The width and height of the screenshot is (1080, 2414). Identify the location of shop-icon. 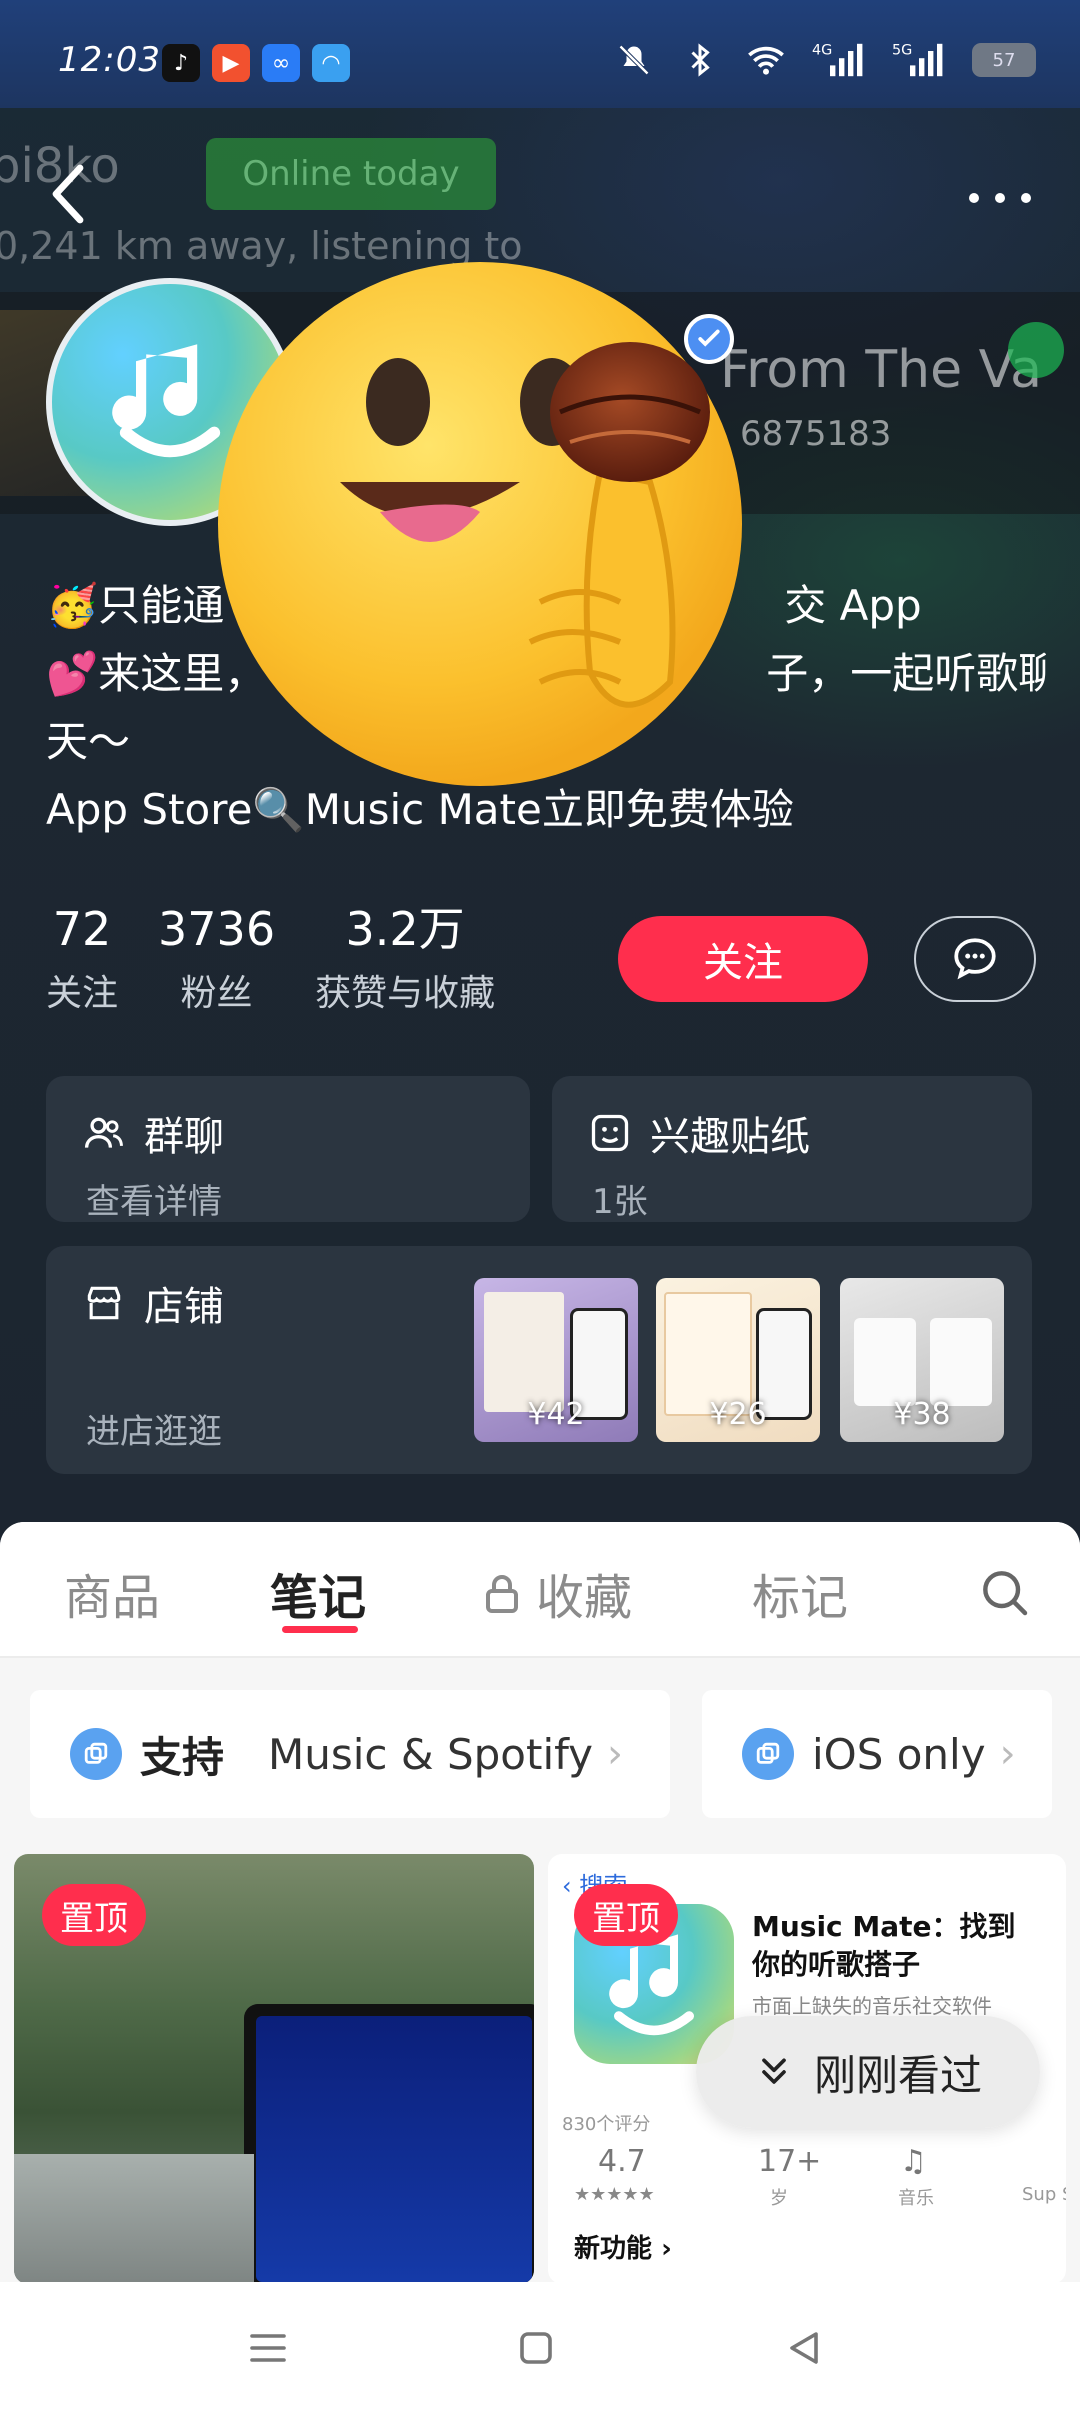
(104, 1303).